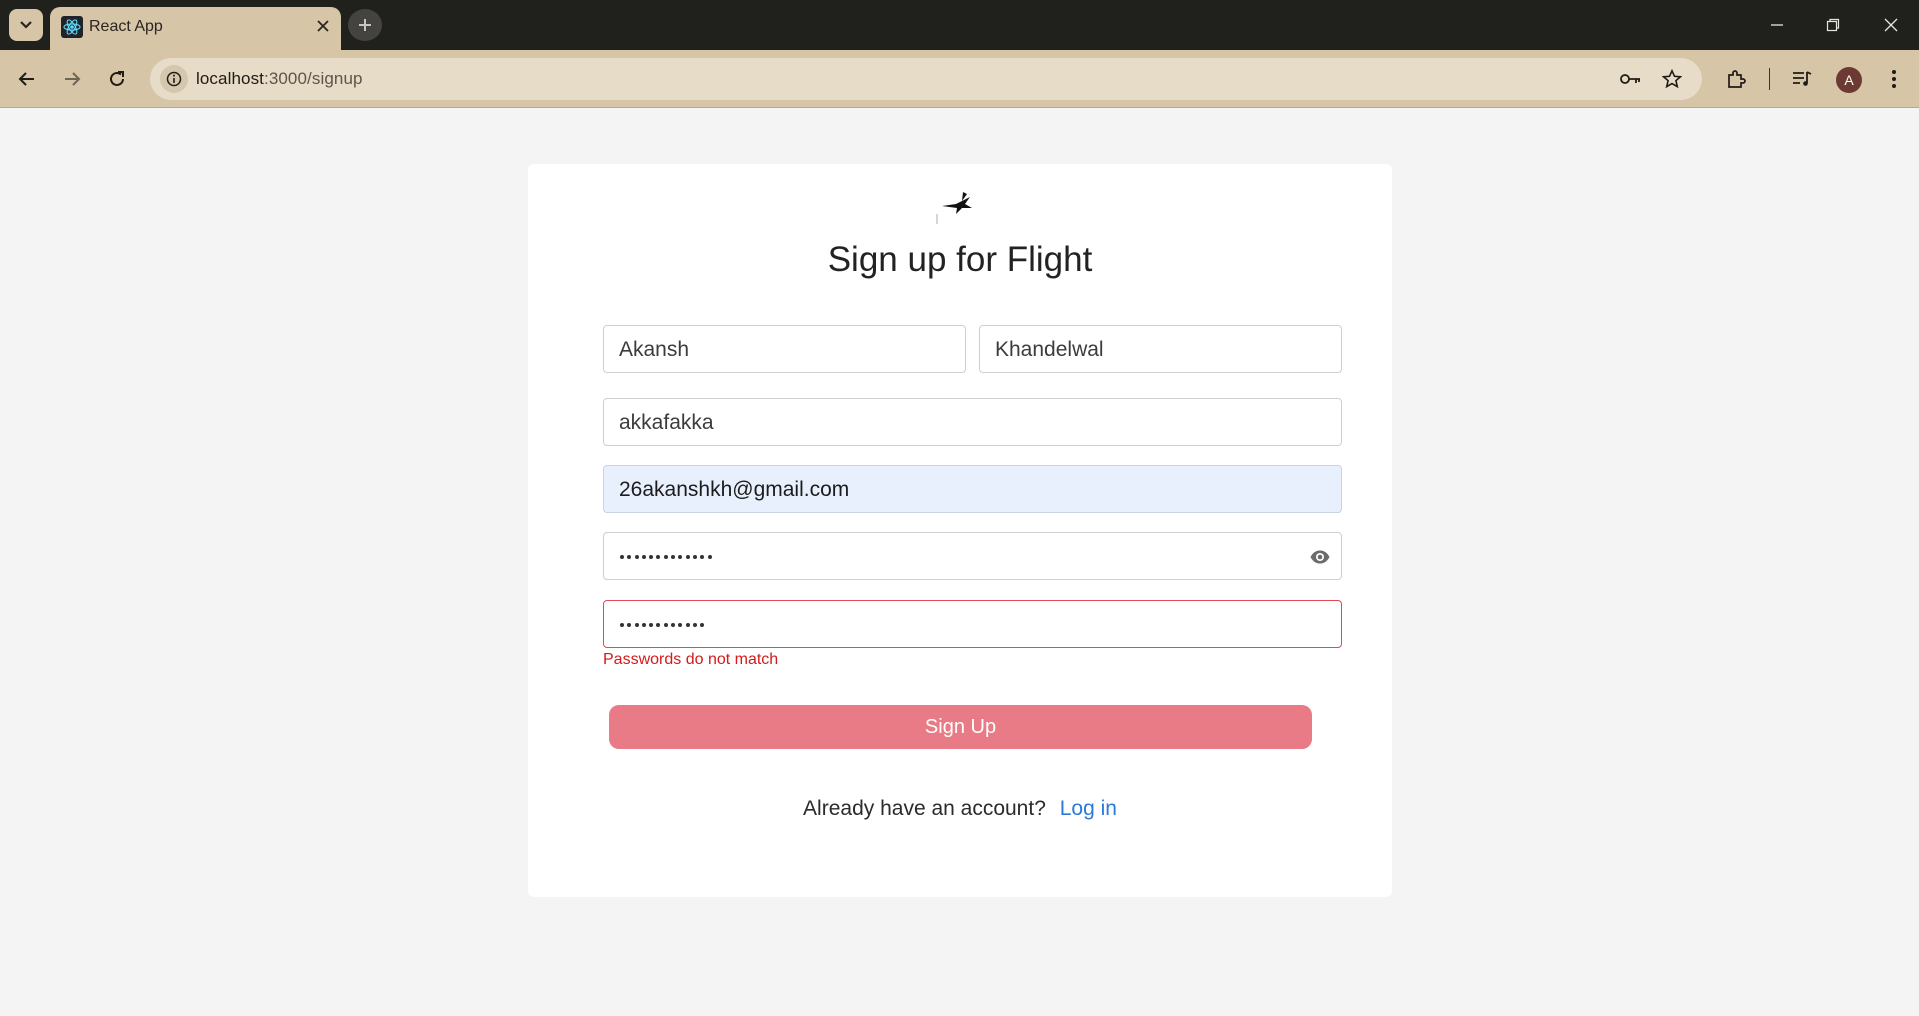 This screenshot has width=1919, height=1016. I want to click on extensions-icon, so click(1736, 79).